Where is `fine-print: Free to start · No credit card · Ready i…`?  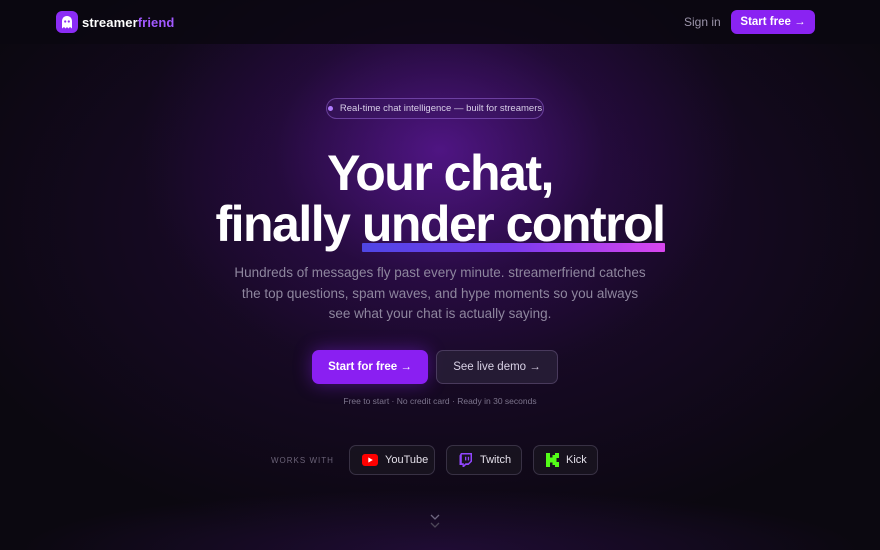 fine-print: Free to start · No credit card · Ready i… is located at coordinates (440, 401).